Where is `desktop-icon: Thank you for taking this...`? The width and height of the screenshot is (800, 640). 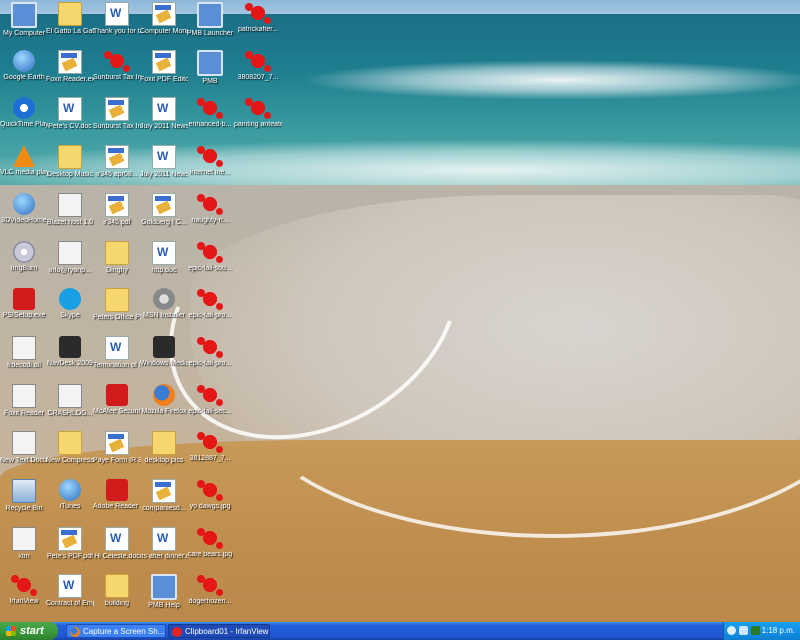 desktop-icon: Thank you for taking this... is located at coordinates (117, 19).